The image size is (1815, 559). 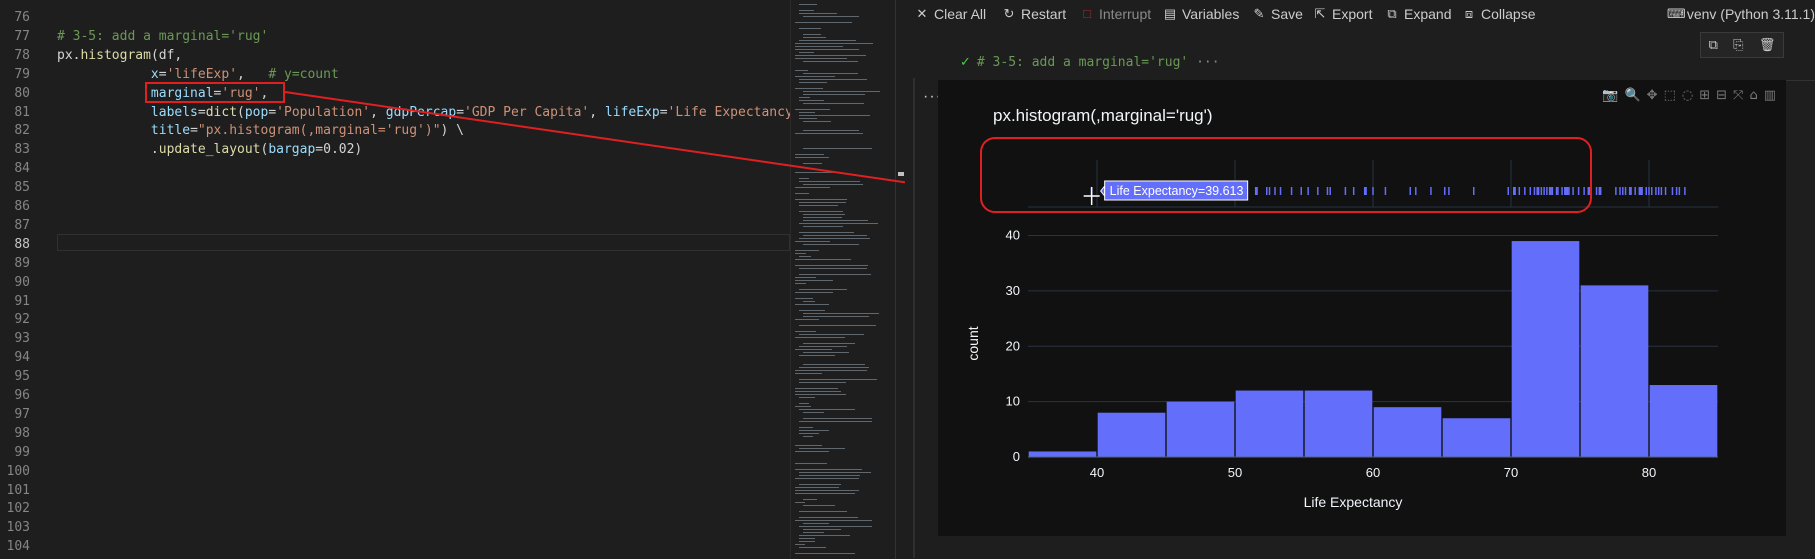 What do you see at coordinates (292, 150) in the screenshot?
I see `code-token: bargap` at bounding box center [292, 150].